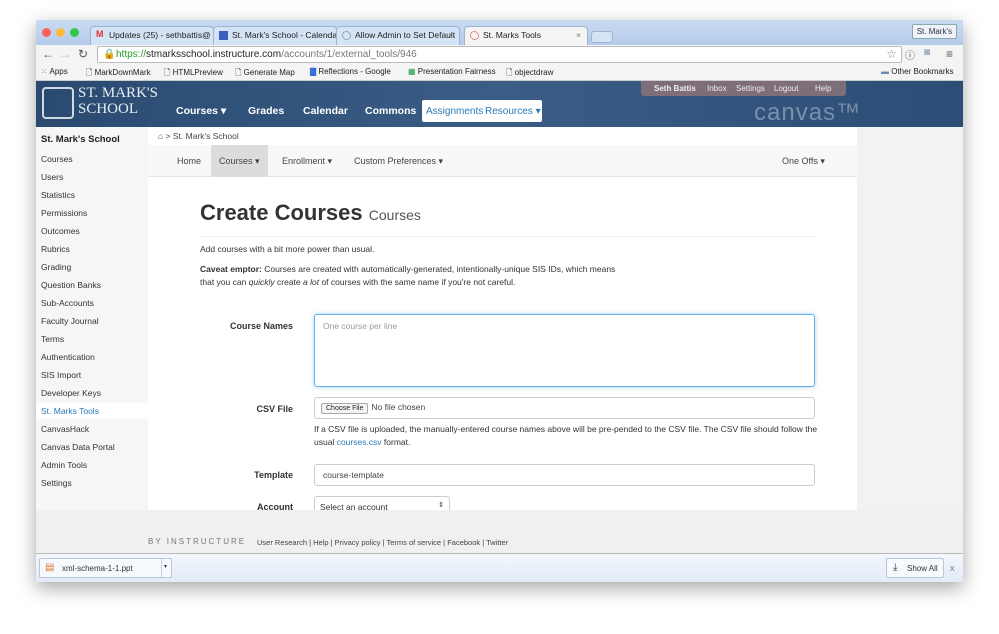  I want to click on menu-icon: ≡, so click(949, 54).